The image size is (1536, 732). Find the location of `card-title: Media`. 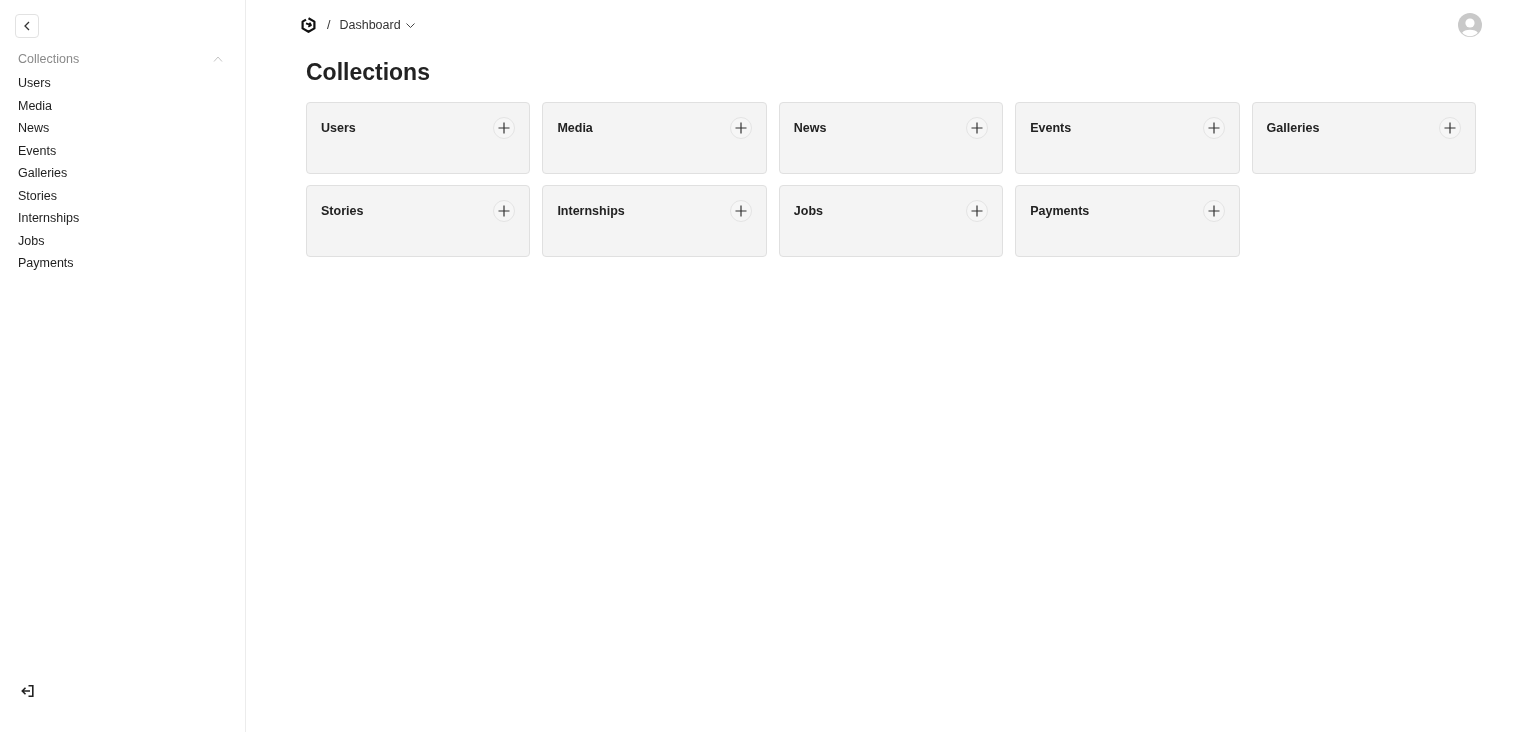

card-title: Media is located at coordinates (575, 128).